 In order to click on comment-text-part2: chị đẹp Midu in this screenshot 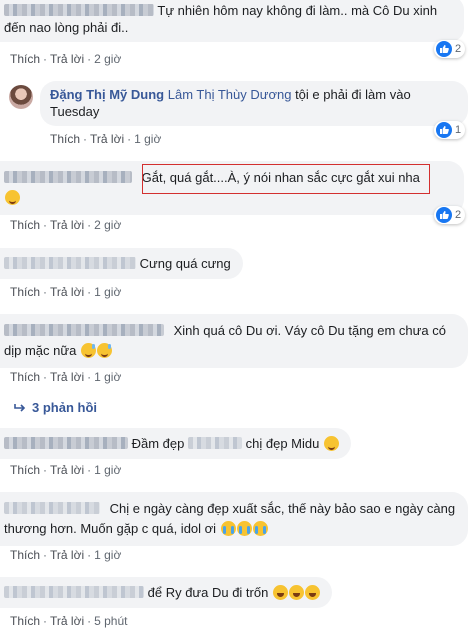, I will do `click(282, 443)`.